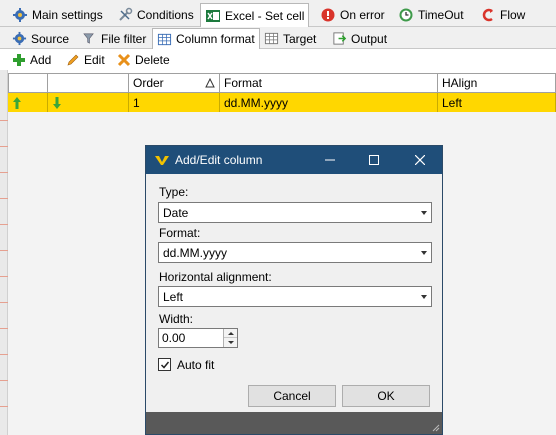  I want to click on close-icon, so click(420, 160).